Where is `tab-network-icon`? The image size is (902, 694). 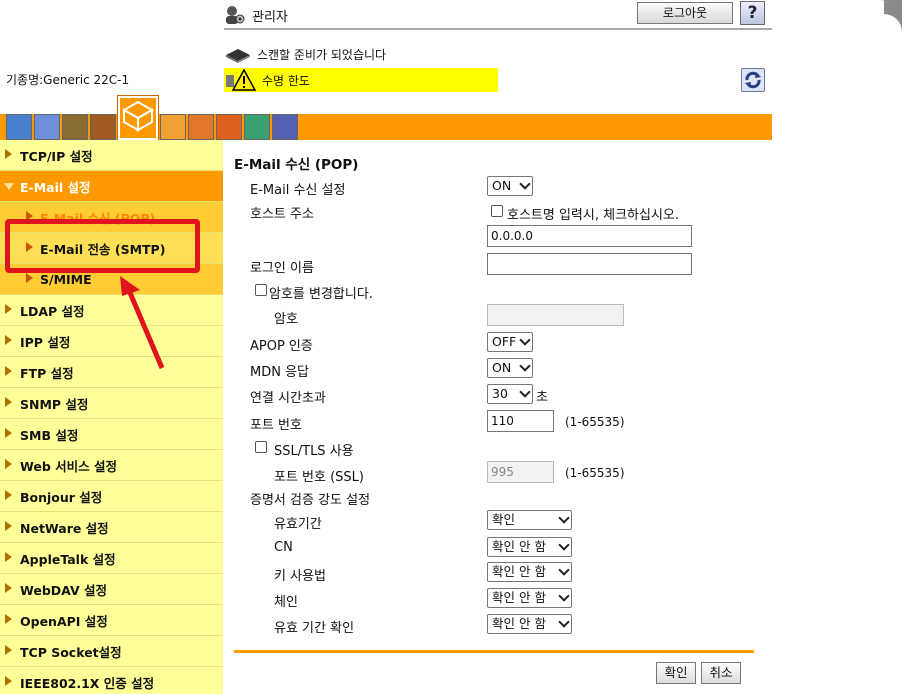 tab-network-icon is located at coordinates (138, 118).